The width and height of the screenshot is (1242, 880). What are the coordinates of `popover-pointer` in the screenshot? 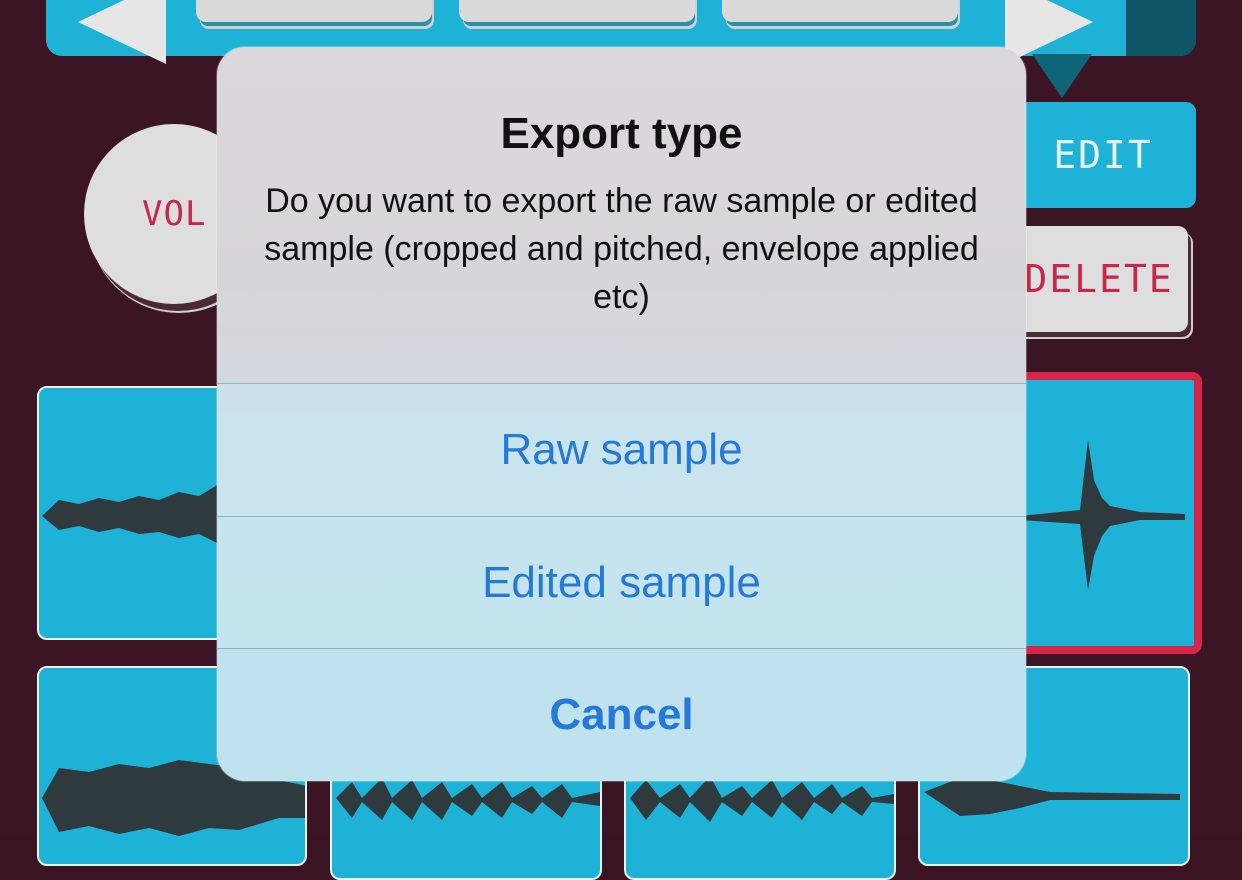 It's located at (1062, 76).